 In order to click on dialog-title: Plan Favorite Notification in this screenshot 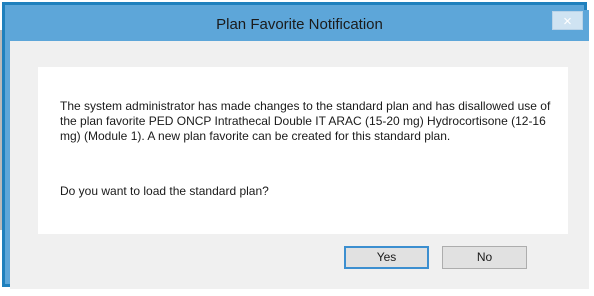, I will do `click(299, 24)`.